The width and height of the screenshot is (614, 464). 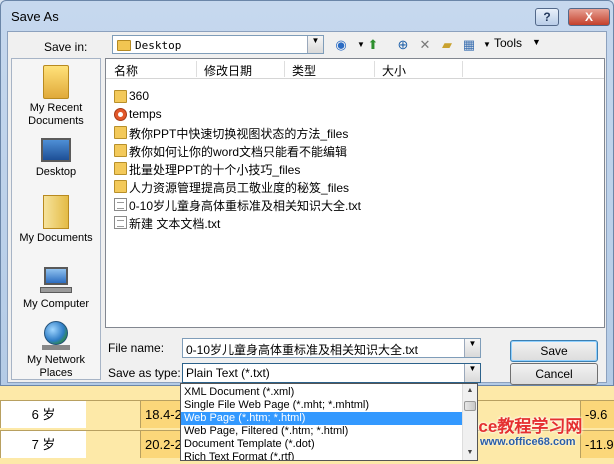 What do you see at coordinates (56, 336) in the screenshot?
I see `network-icon` at bounding box center [56, 336].